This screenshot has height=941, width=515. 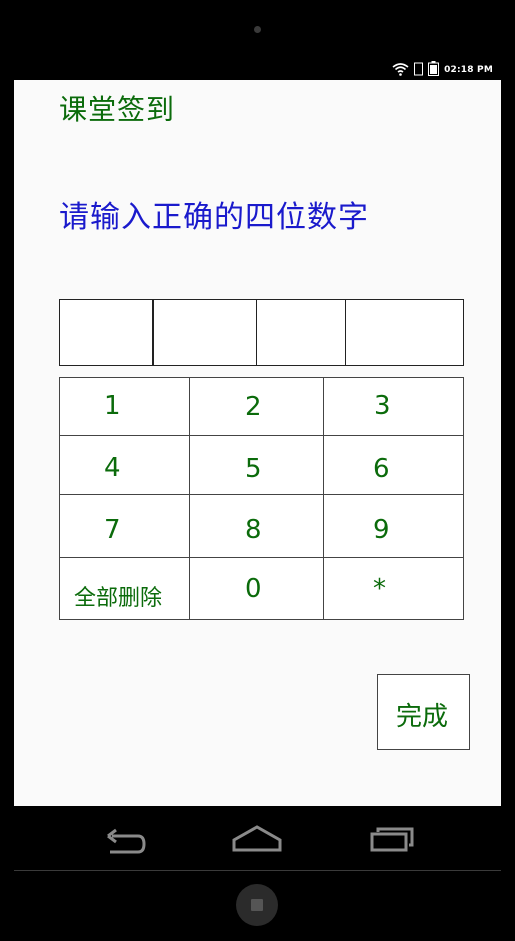 What do you see at coordinates (393, 406) in the screenshot?
I see `key-3: 3` at bounding box center [393, 406].